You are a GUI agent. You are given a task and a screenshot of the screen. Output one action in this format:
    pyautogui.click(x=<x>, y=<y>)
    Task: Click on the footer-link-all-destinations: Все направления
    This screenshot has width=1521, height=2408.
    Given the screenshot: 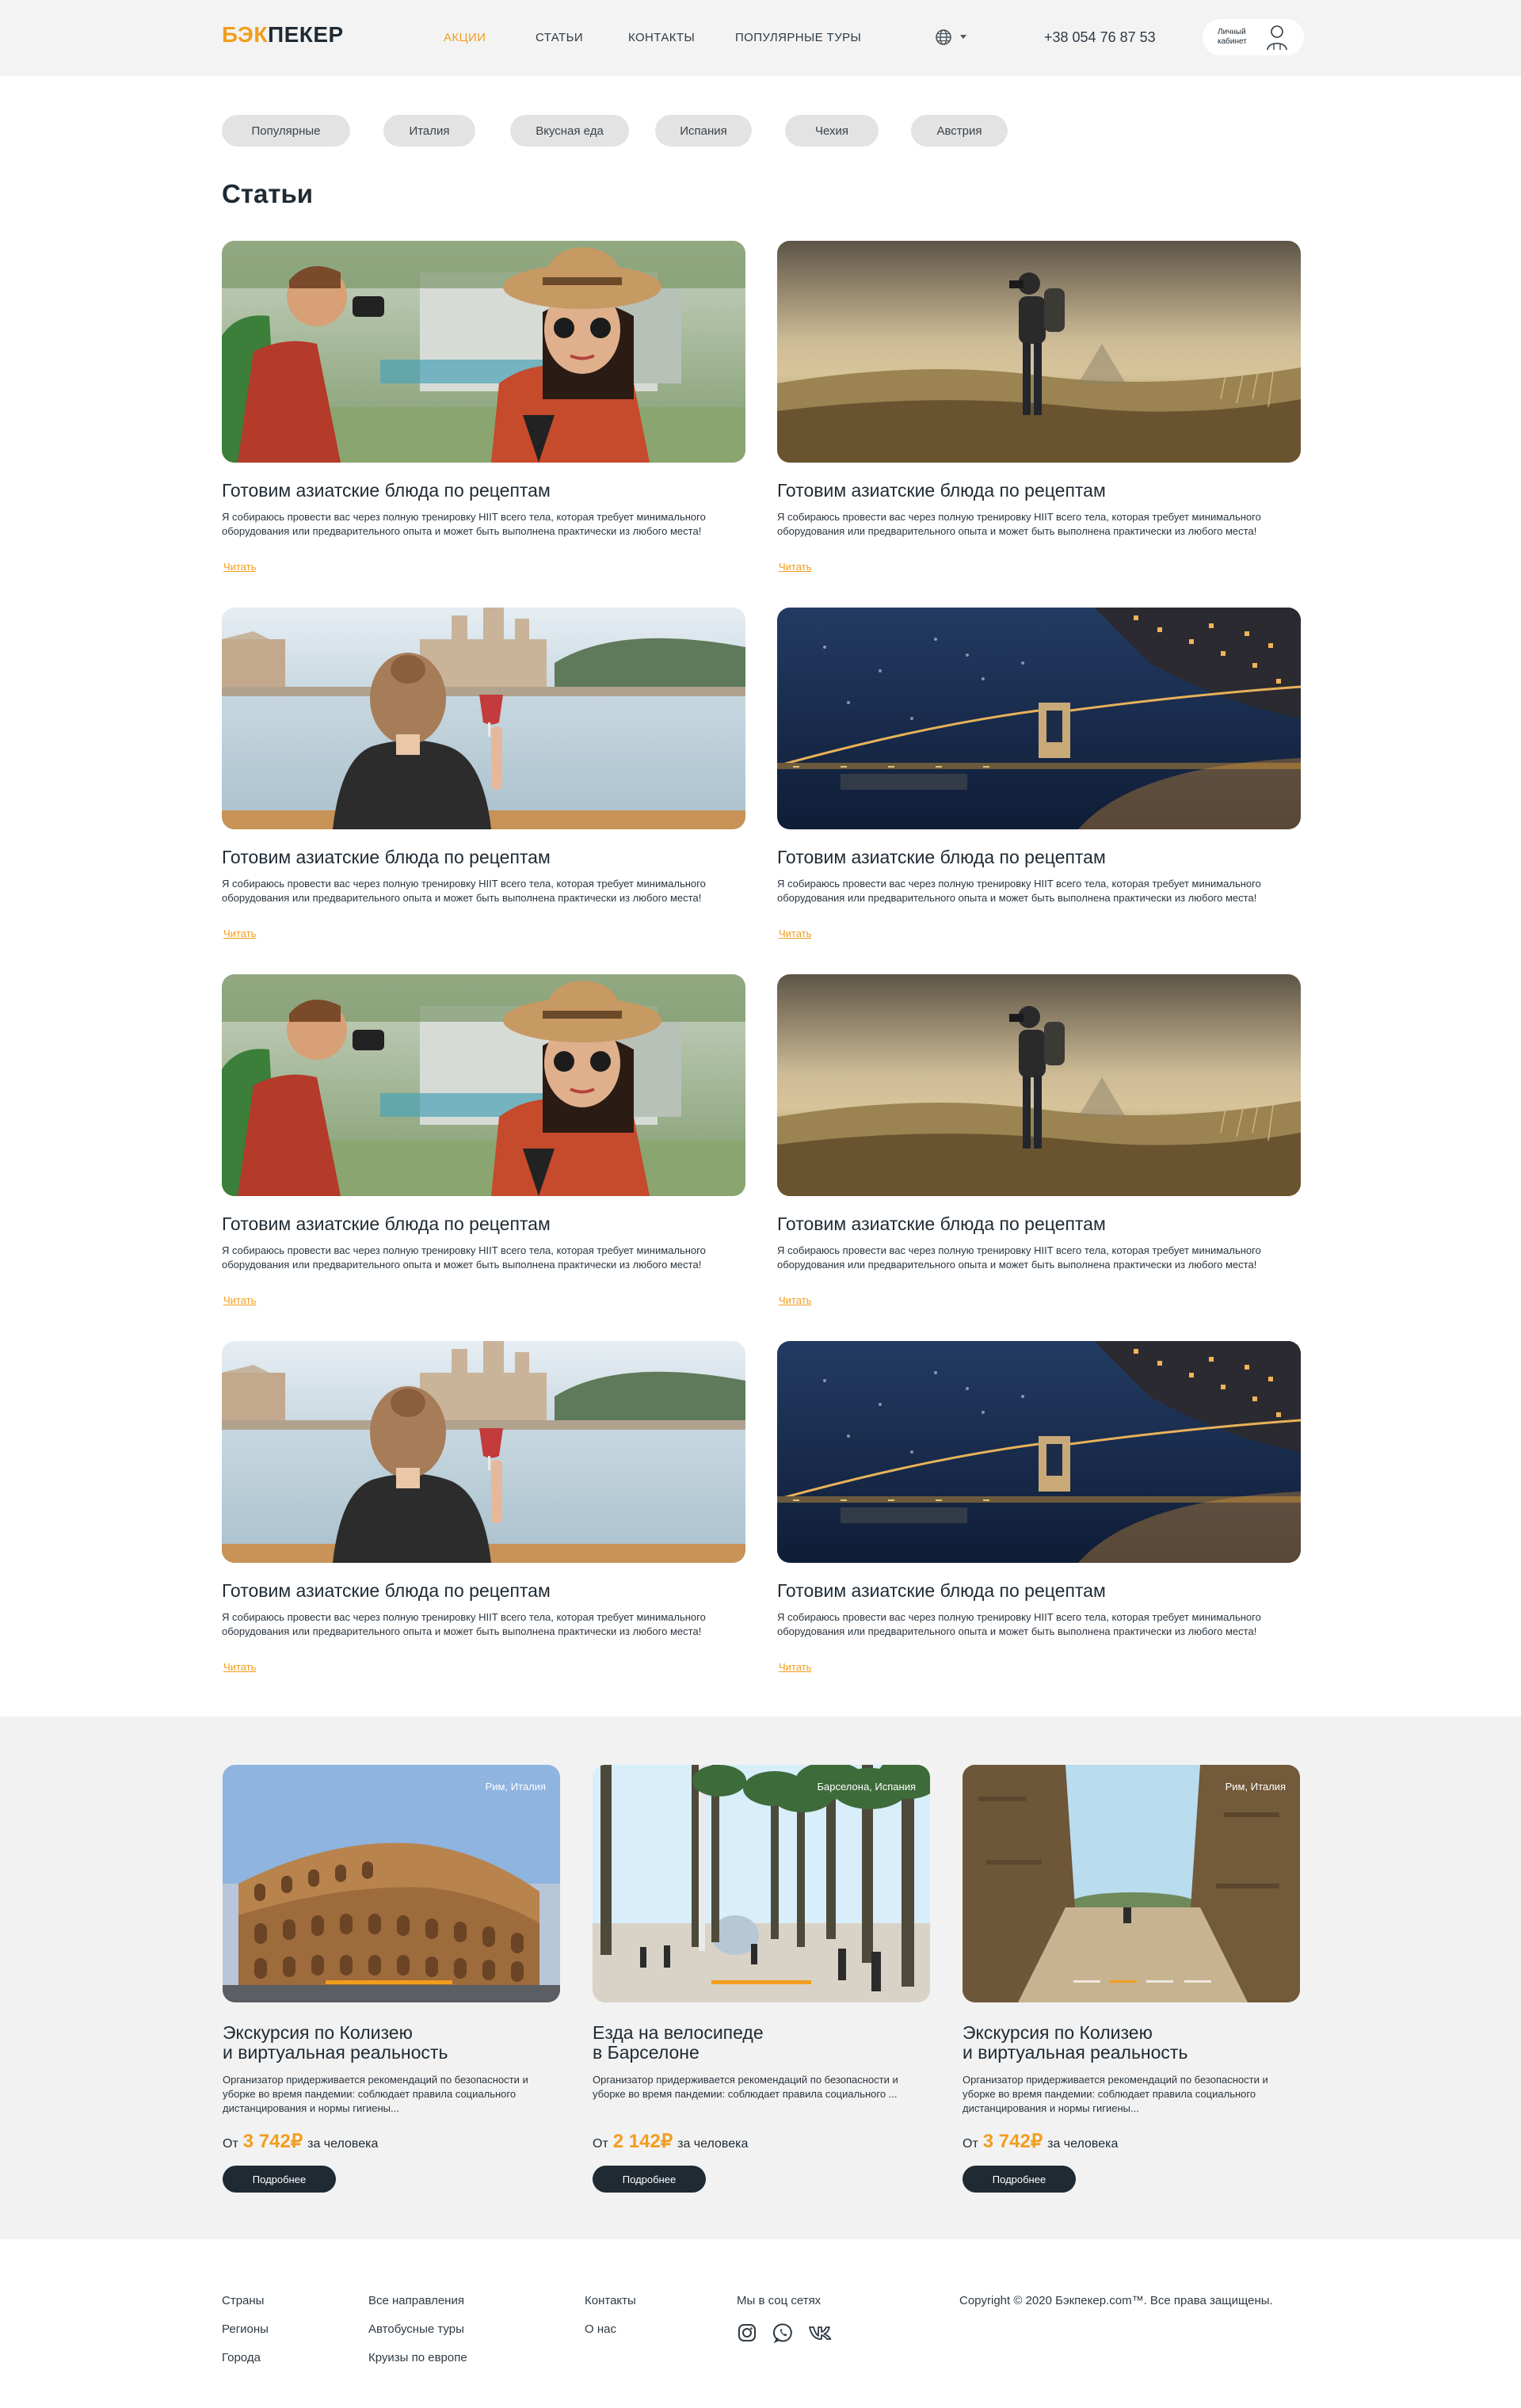 What is the action you would take?
    pyautogui.click(x=416, y=2300)
    